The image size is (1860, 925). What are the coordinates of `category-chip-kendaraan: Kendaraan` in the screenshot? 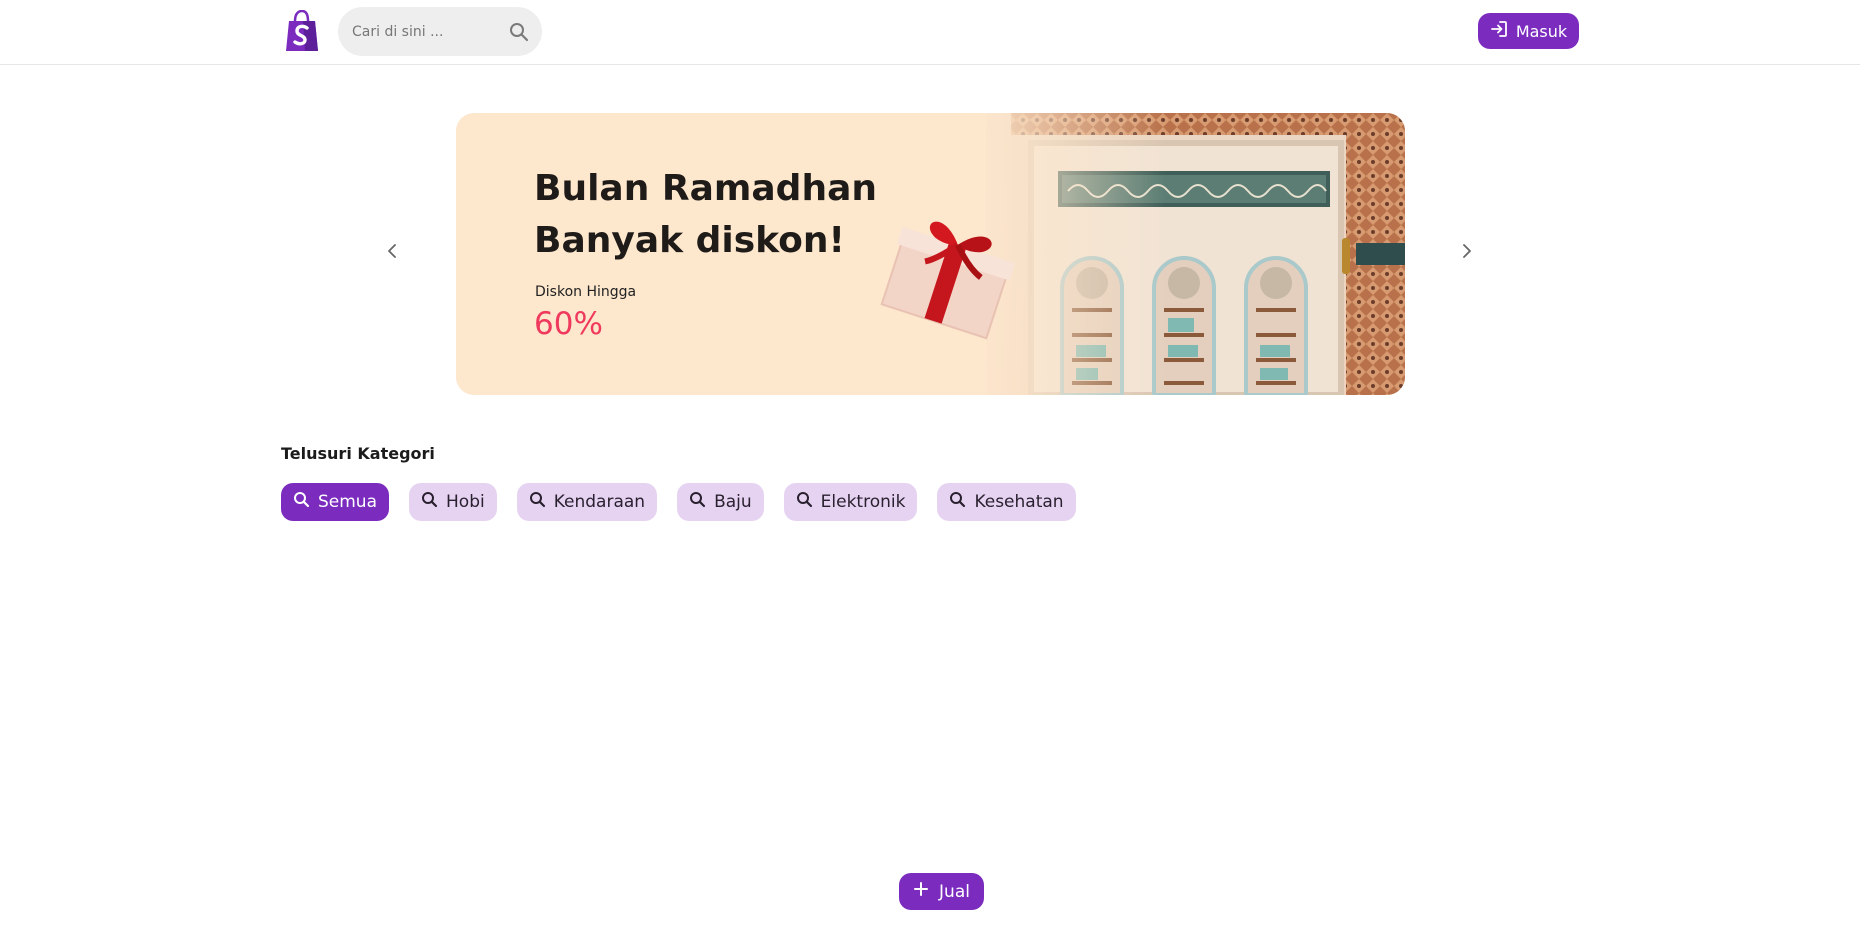 It's located at (587, 502).